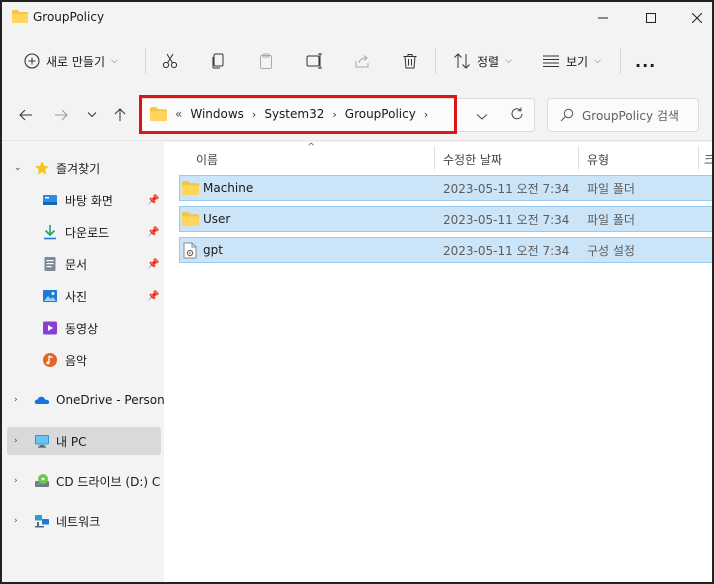  Describe the element at coordinates (84, 481) in the screenshot. I see `sidebar-item-cd-drive: › CD 드라이브 (D:) C` at that location.